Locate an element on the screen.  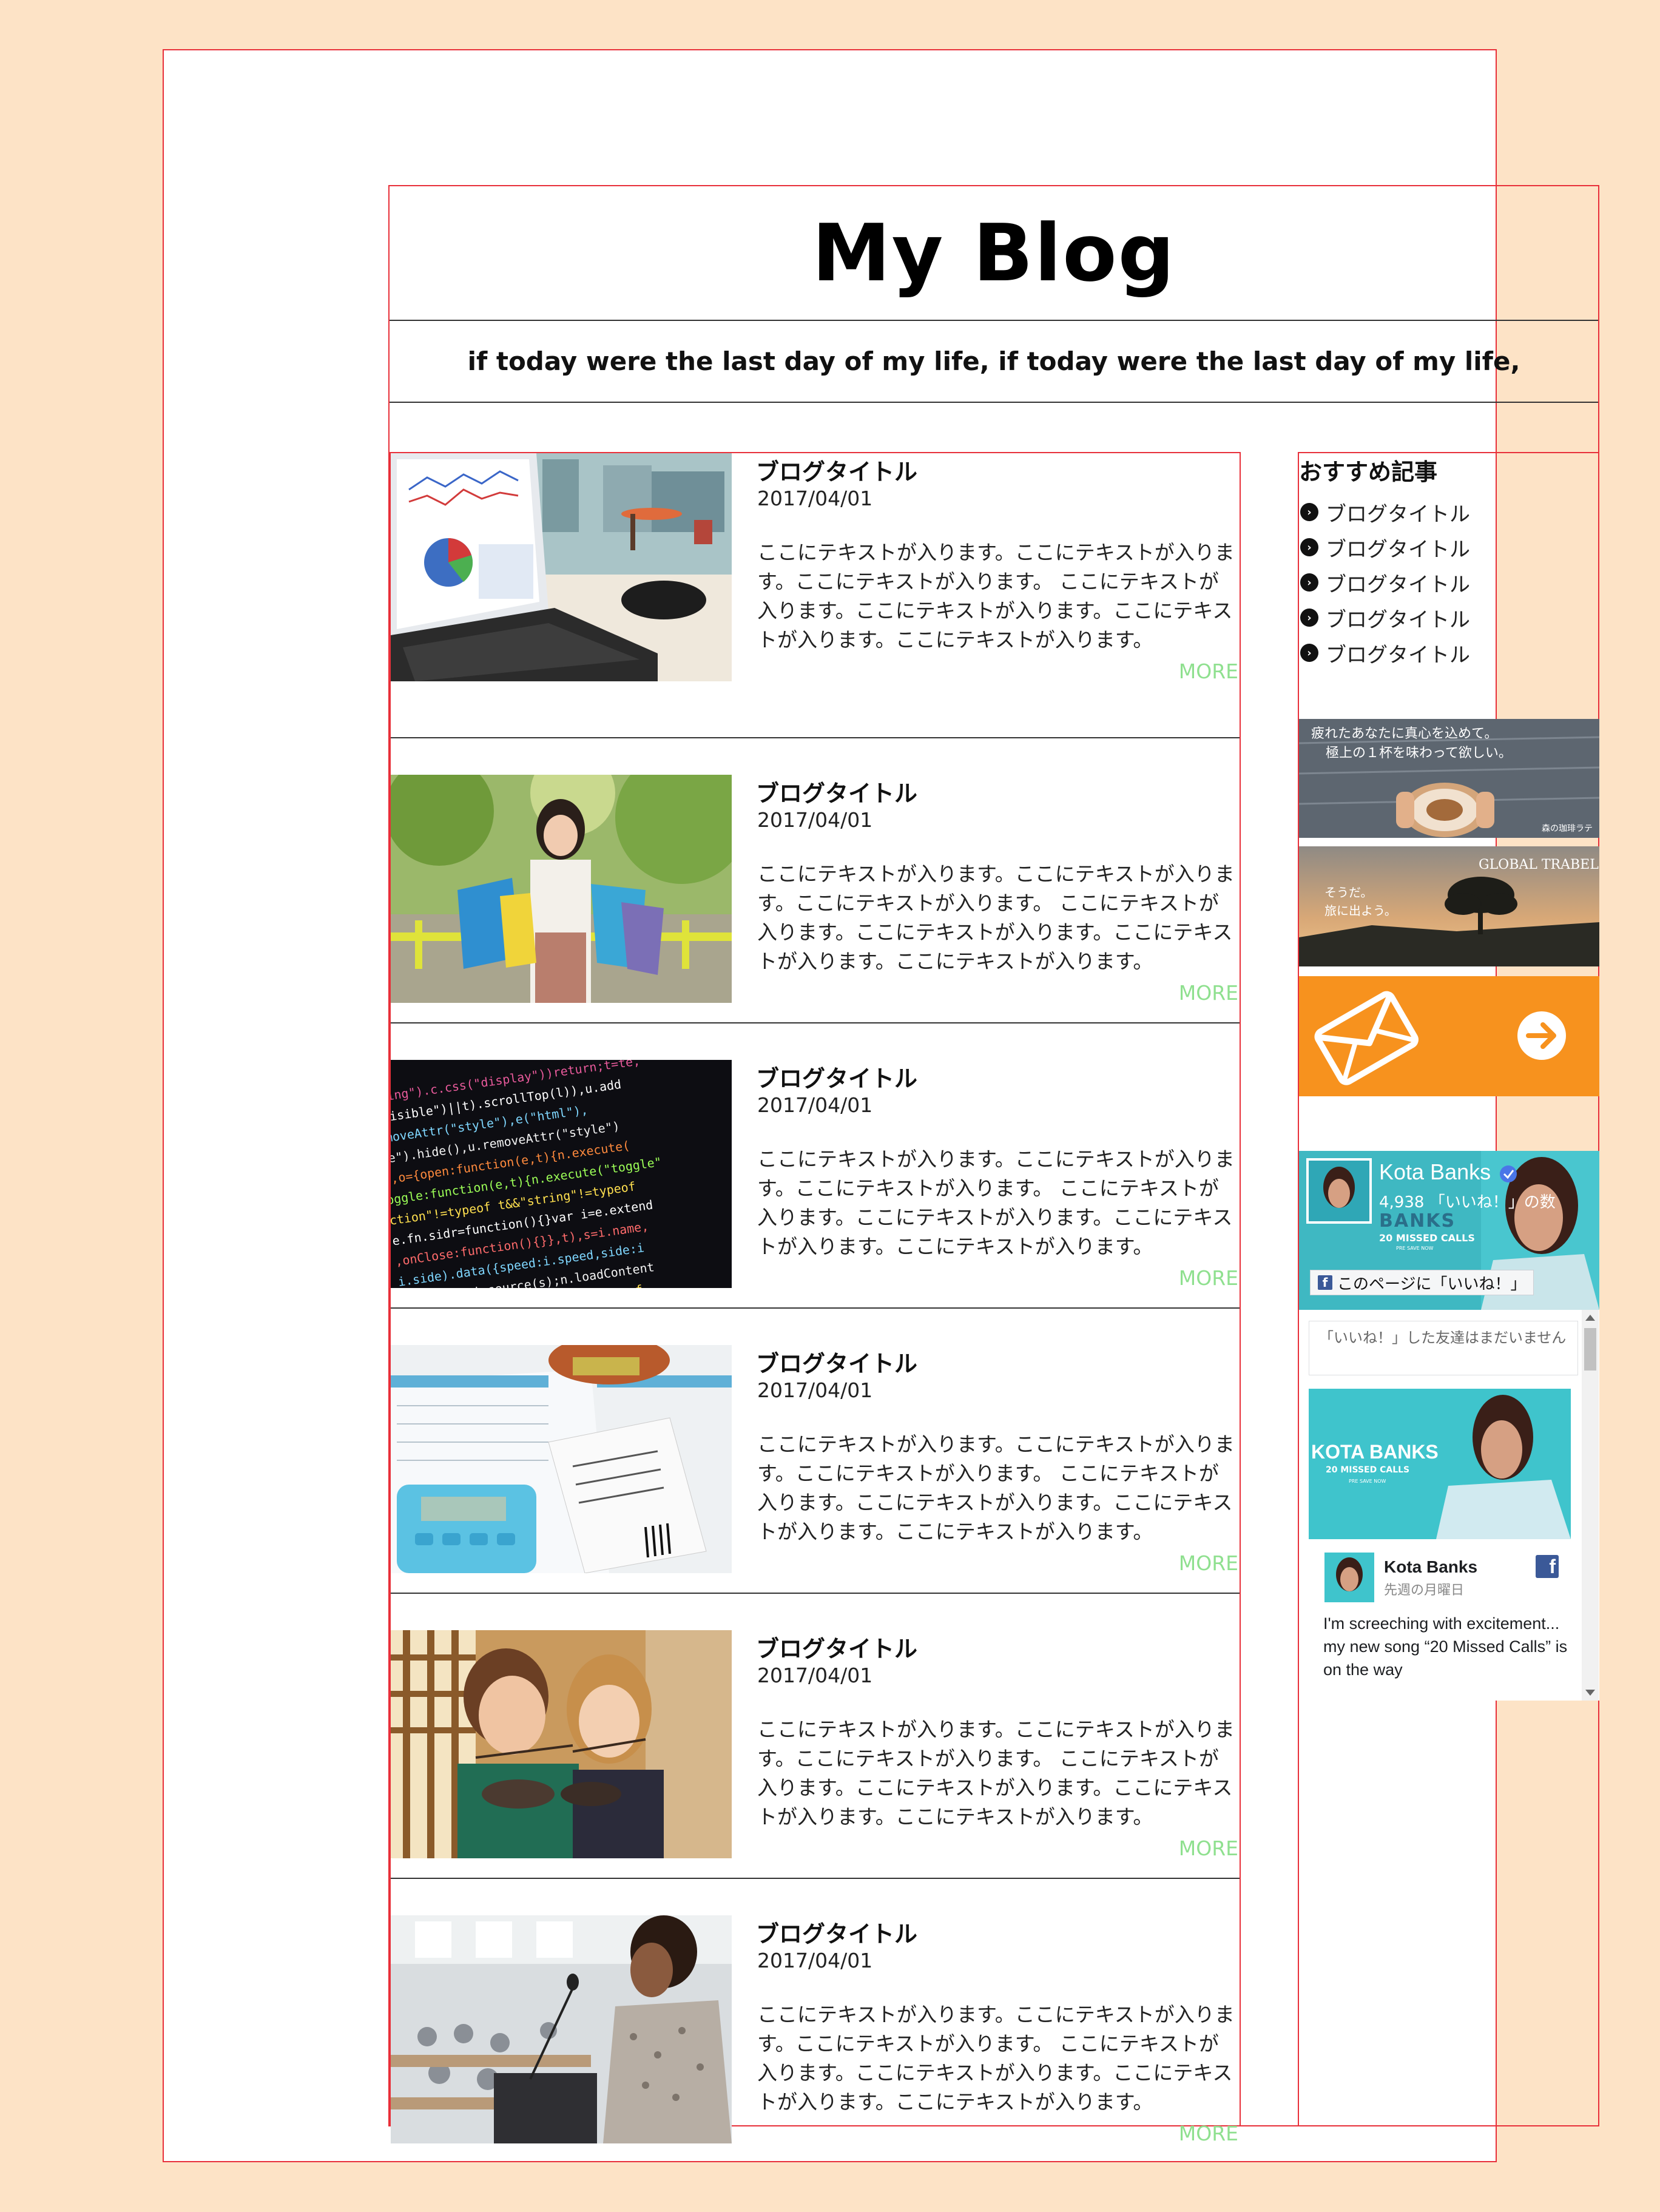
arrow-right-circle-icon is located at coordinates (1542, 1035).